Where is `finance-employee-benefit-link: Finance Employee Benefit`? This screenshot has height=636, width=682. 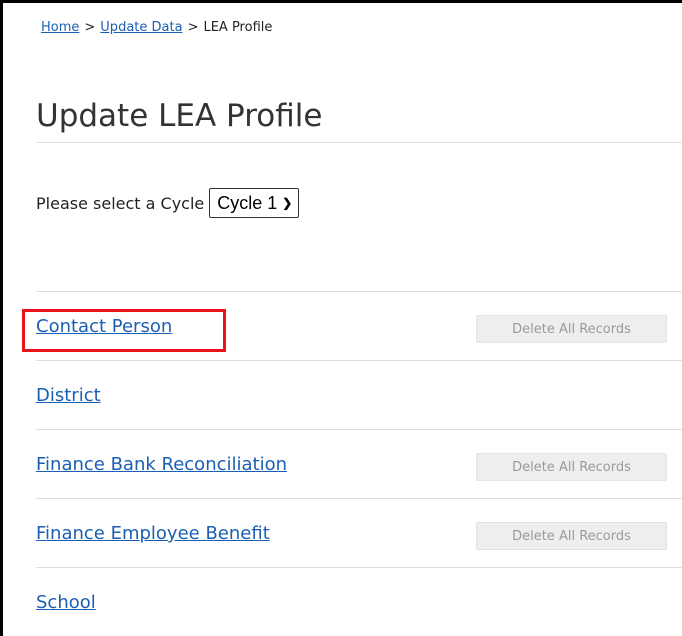
finance-employee-benefit-link: Finance Employee Benefit is located at coordinates (153, 533).